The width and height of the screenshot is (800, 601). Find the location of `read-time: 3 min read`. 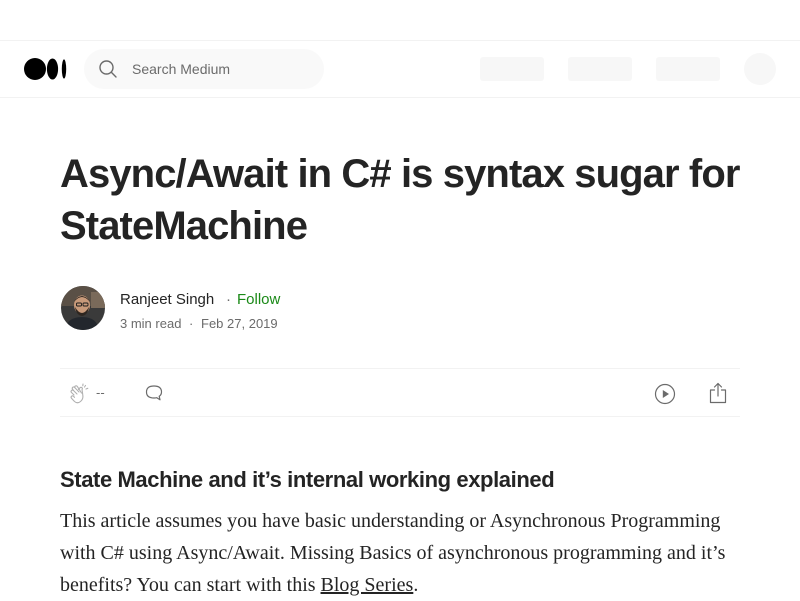

read-time: 3 min read is located at coordinates (151, 323).